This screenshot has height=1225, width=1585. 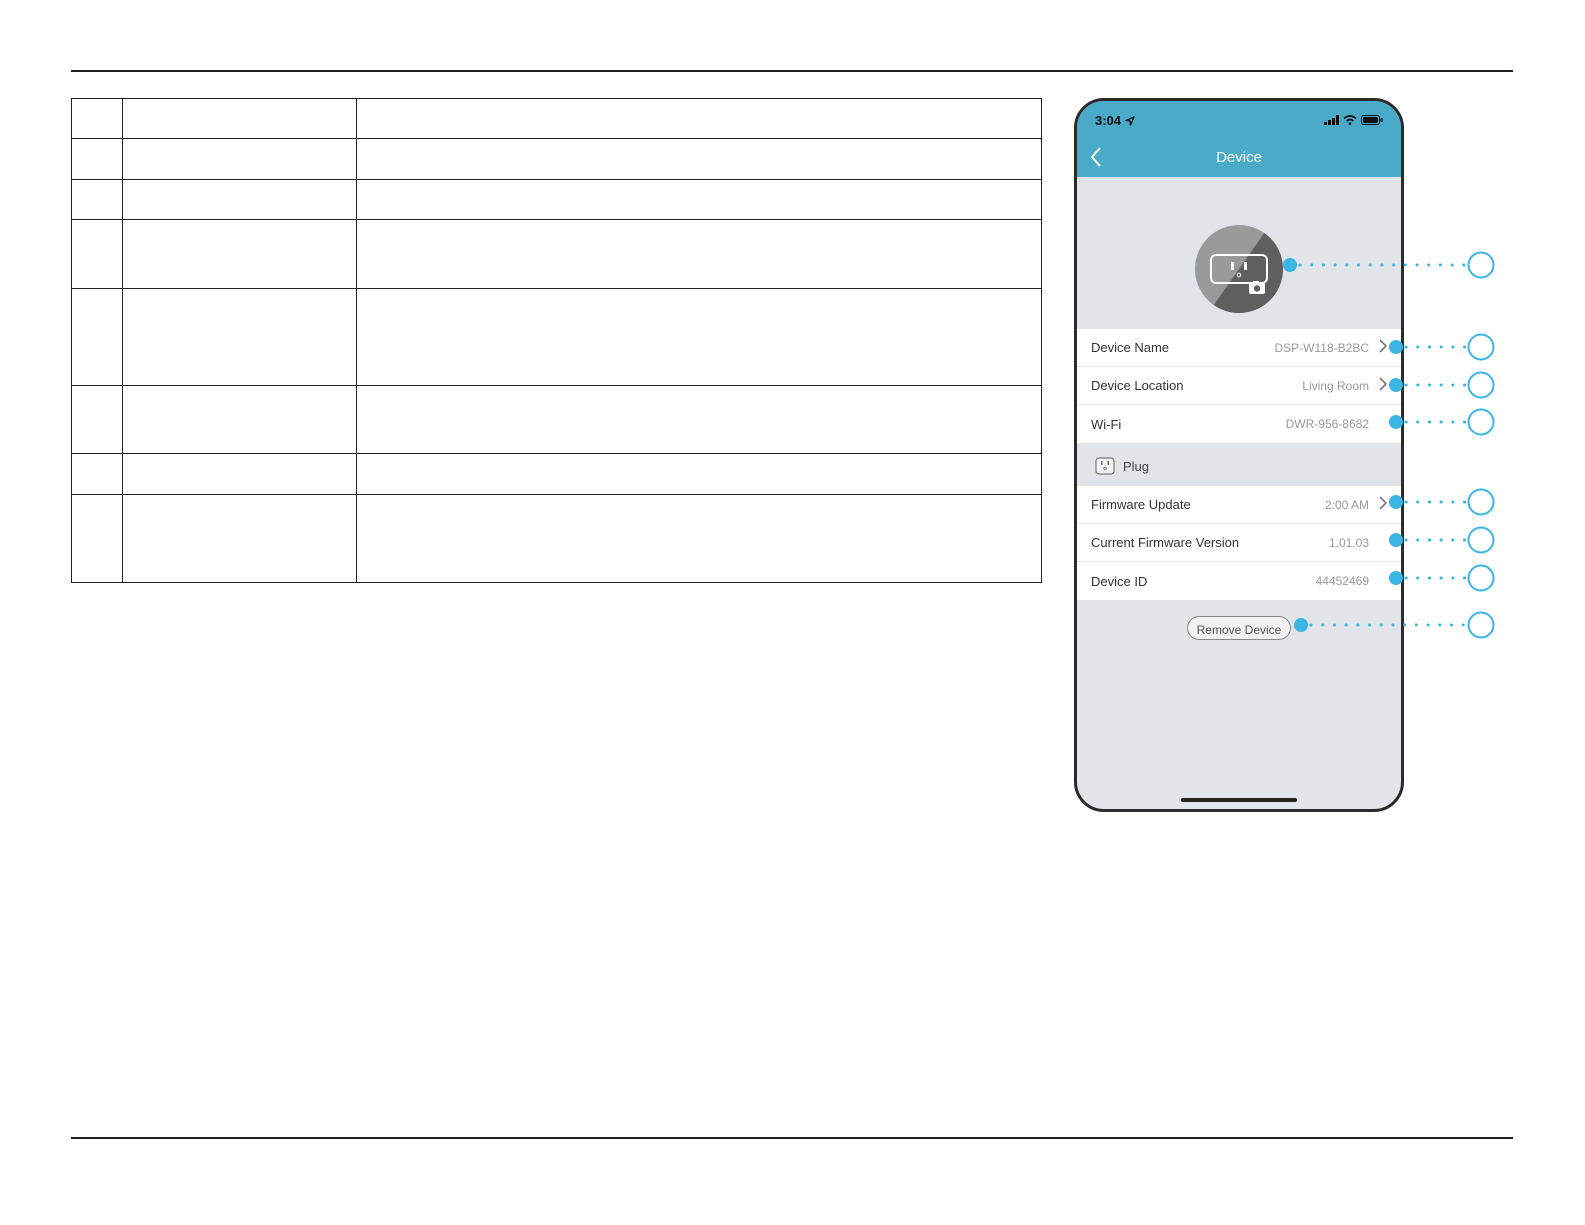 What do you see at coordinates (1239, 628) in the screenshot?
I see `remove-device-button: Remove Device` at bounding box center [1239, 628].